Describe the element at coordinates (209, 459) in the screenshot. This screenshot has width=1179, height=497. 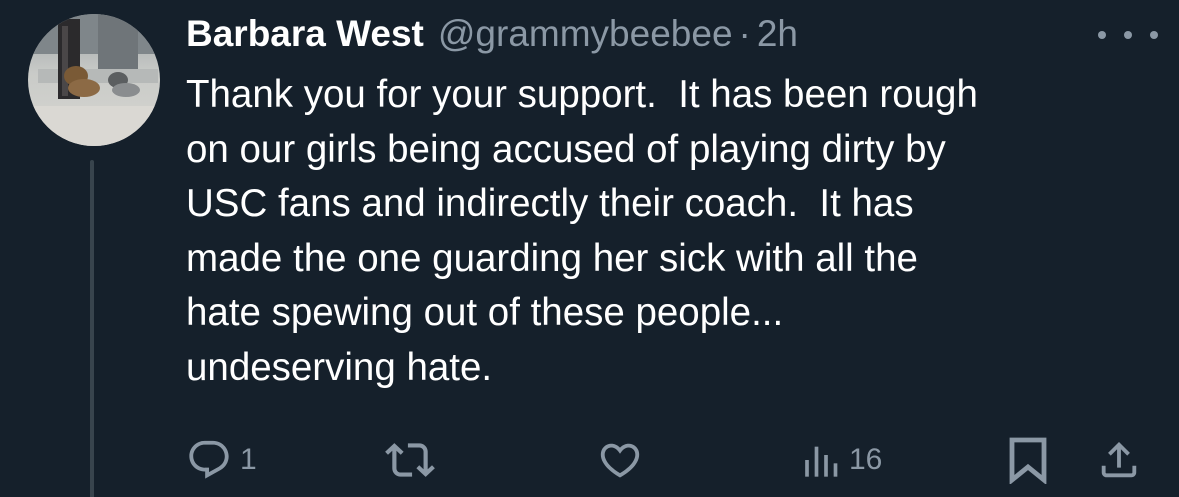
I see `reply-icon` at that location.